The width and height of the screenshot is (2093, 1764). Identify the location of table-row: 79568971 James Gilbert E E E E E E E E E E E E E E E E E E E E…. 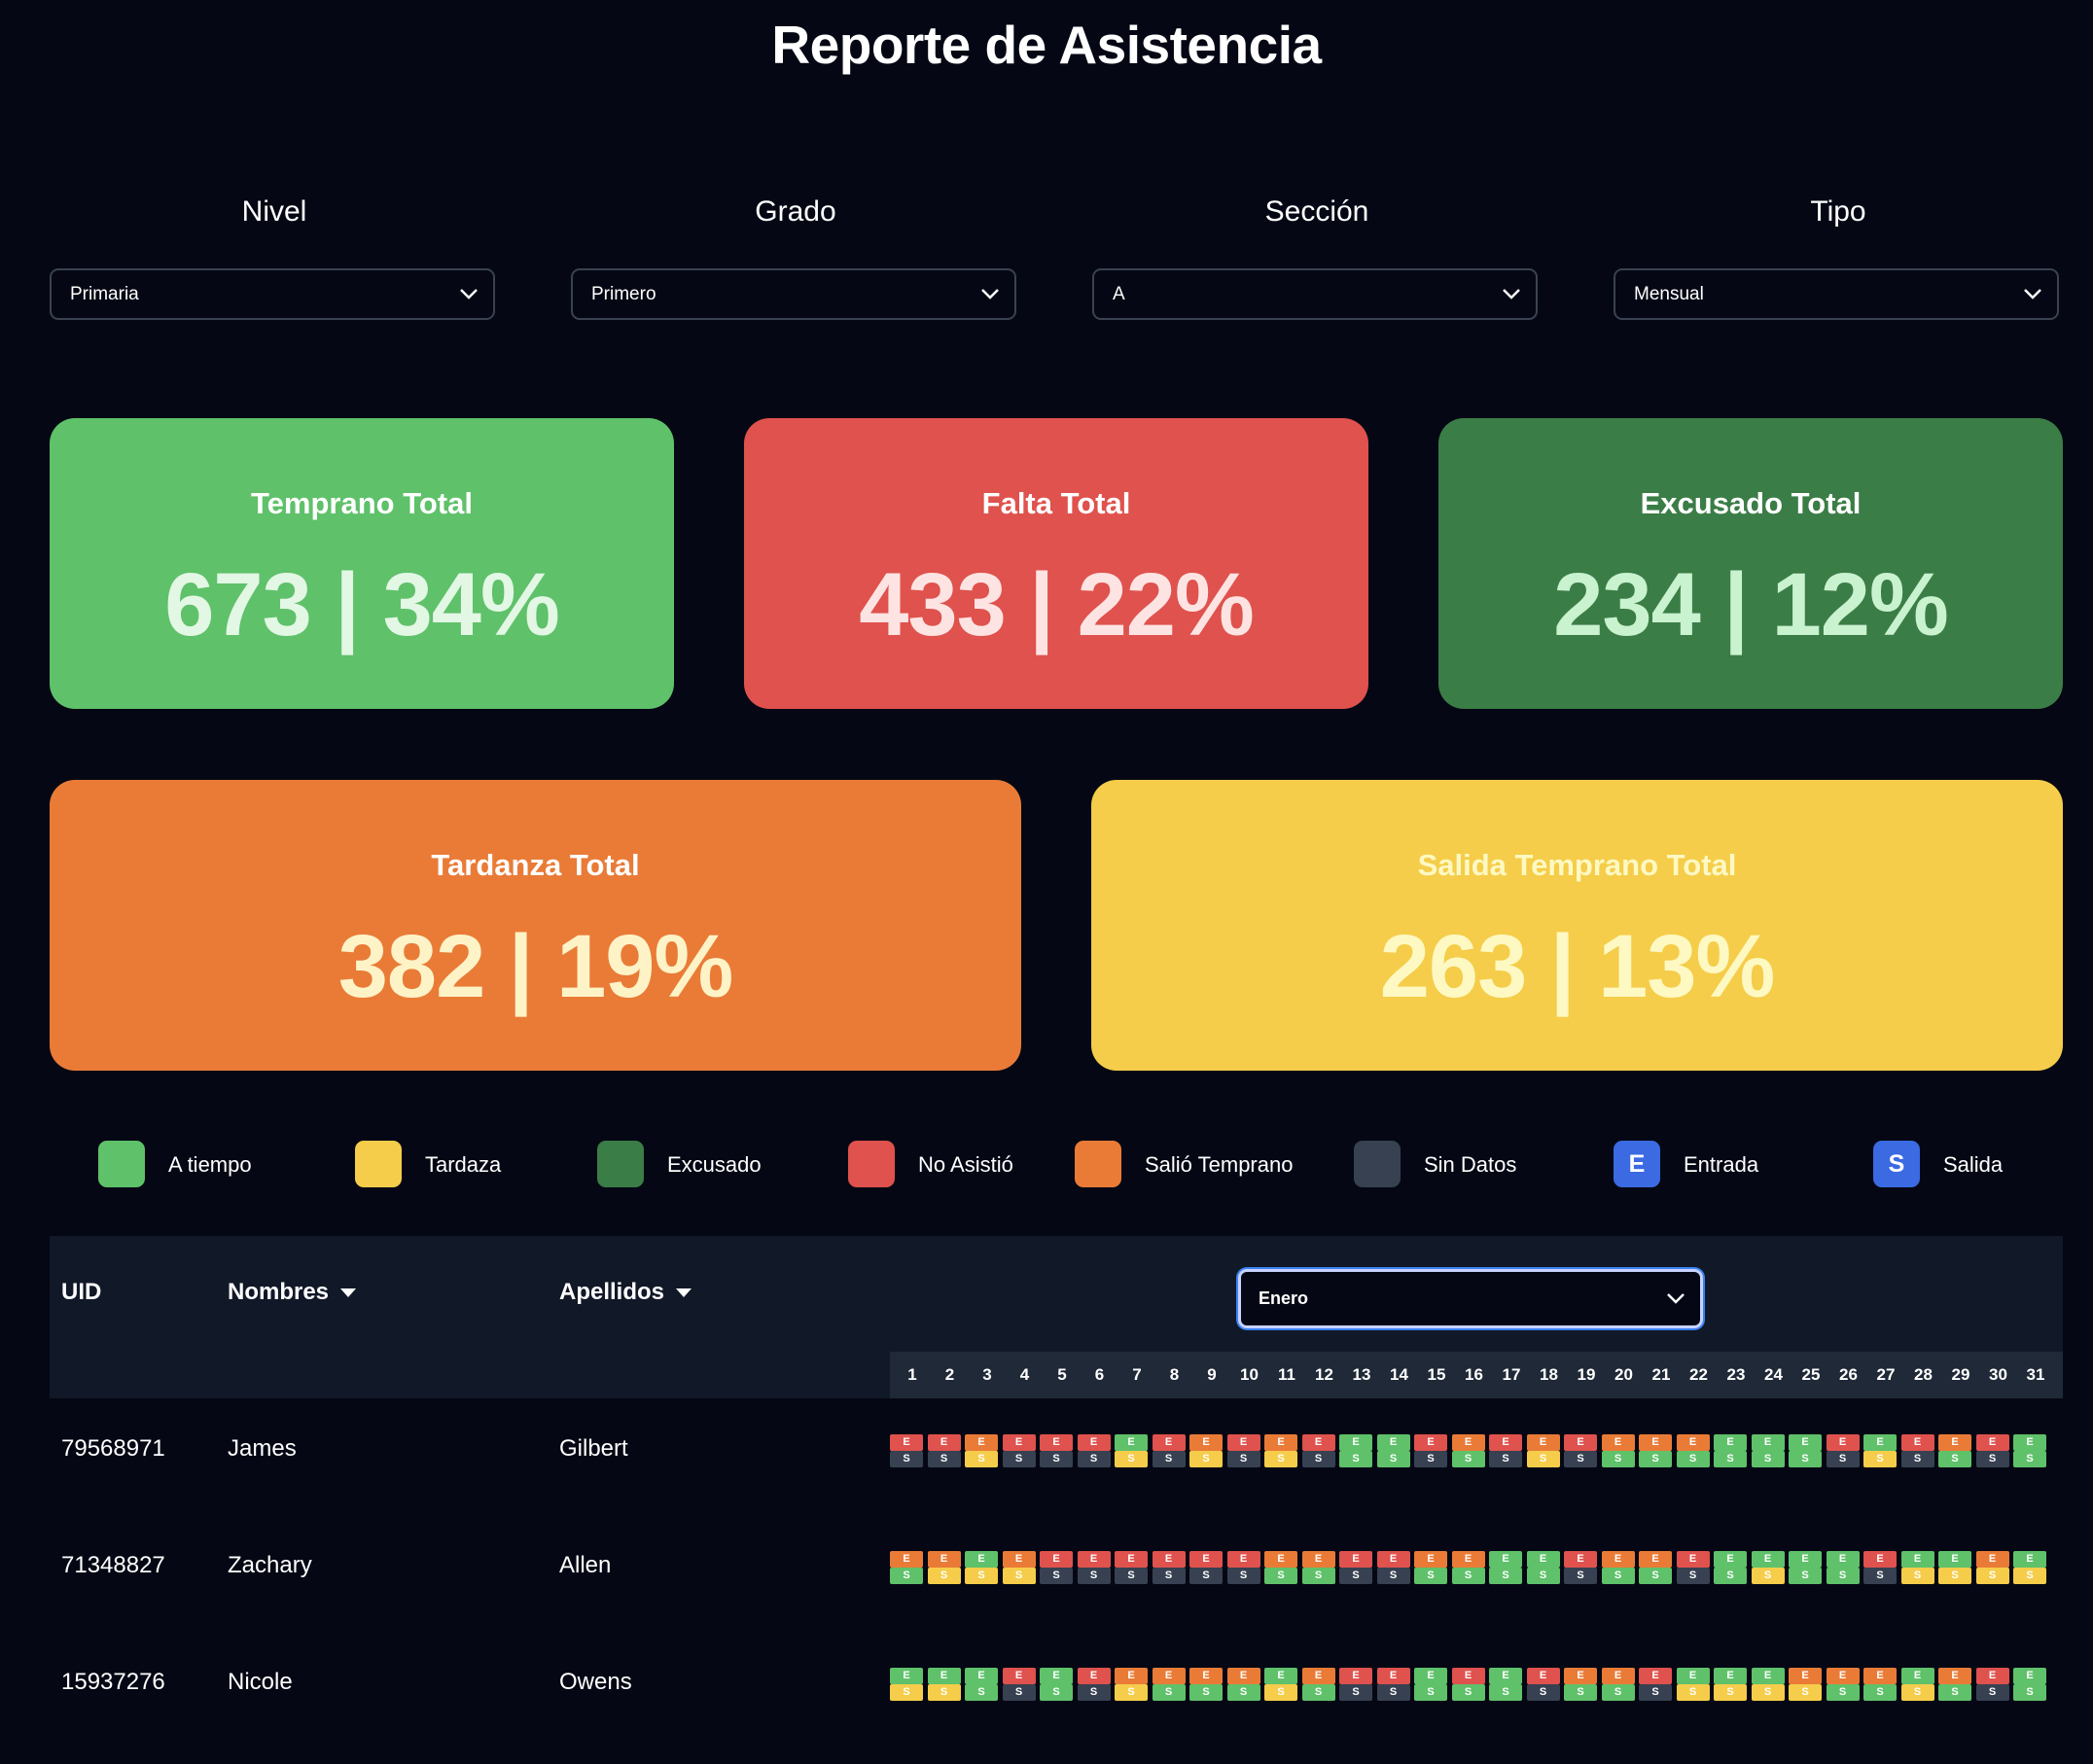
(1056, 1449).